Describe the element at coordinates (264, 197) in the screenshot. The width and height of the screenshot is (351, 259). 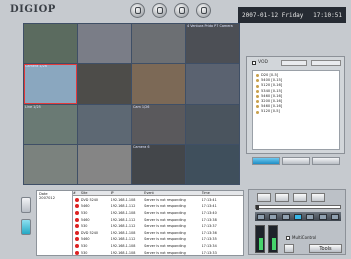
I see `layout-1-button` at that location.